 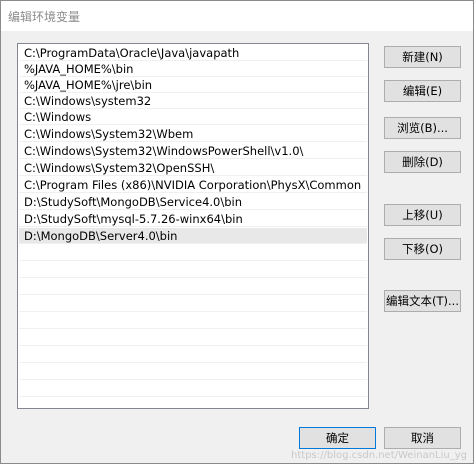 I want to click on dialog-title: 编辑环境变量, so click(x=44, y=17).